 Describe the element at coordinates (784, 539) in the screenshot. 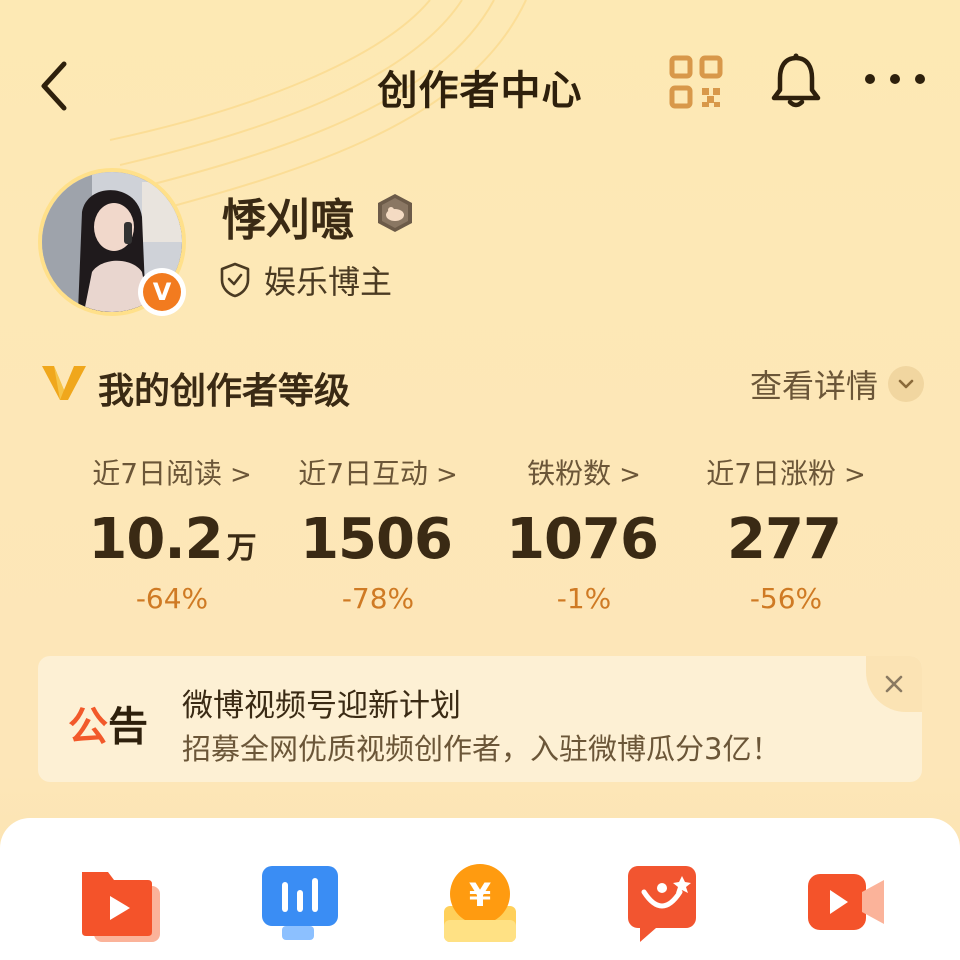

I see `stat-value: 277` at that location.